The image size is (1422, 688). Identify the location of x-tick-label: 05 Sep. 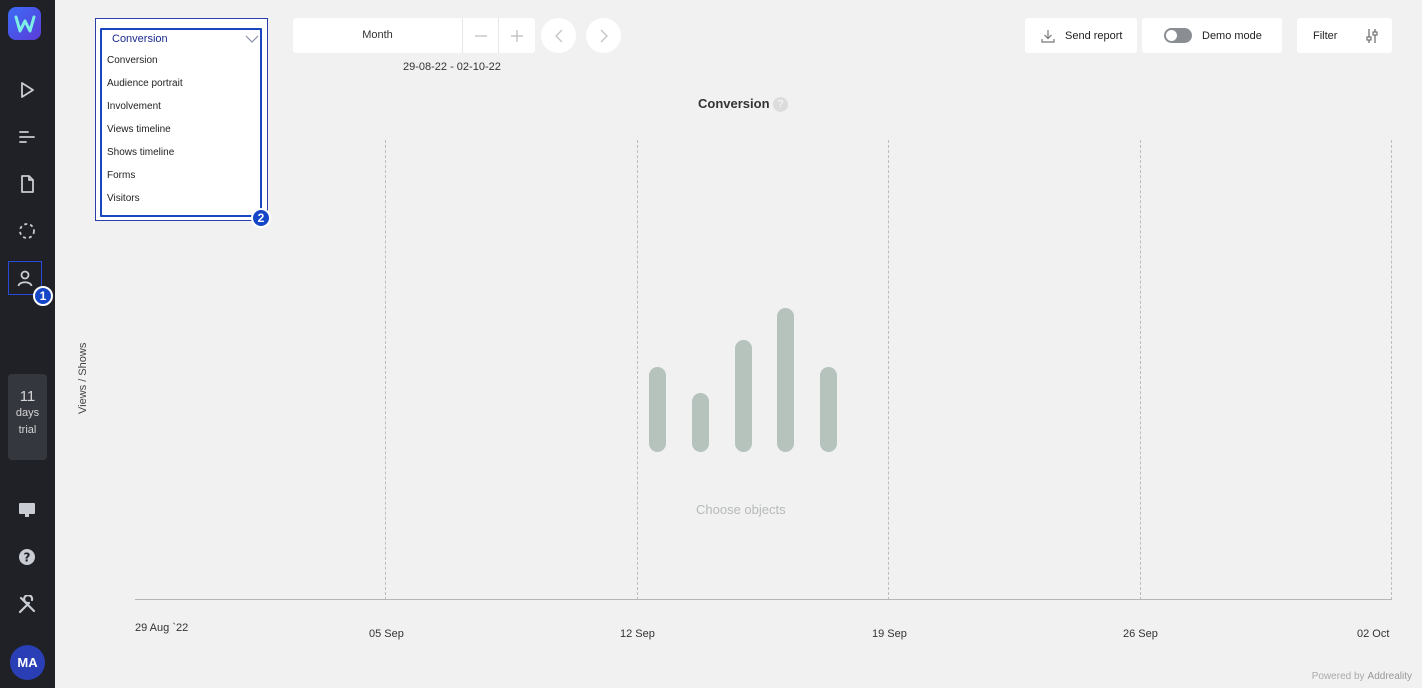
(386, 634).